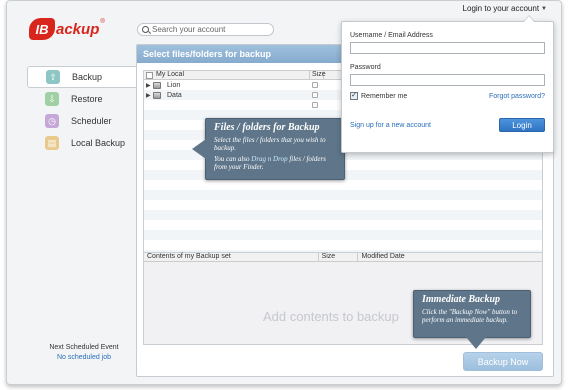 The height and width of the screenshot is (390, 570). Describe the element at coordinates (384, 96) in the screenshot. I see `remember-me-label: Remember me` at that location.